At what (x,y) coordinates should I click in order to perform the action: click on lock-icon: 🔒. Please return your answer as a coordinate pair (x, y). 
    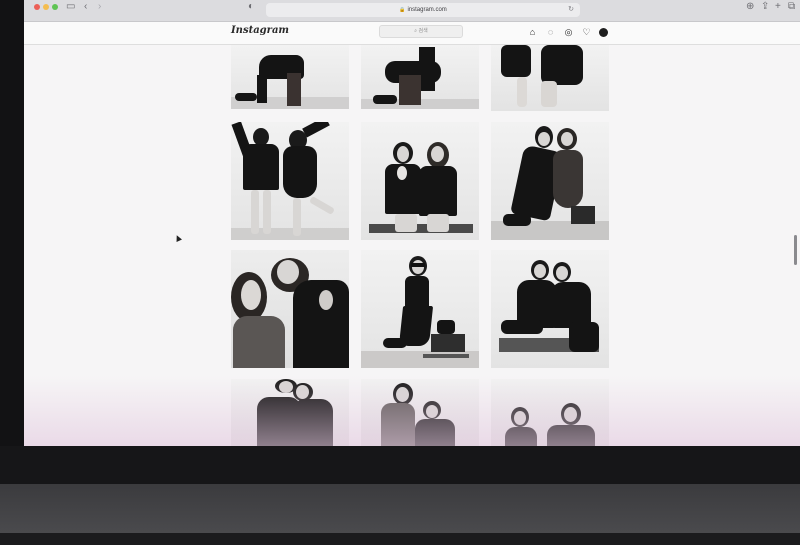
    Looking at the image, I should click on (402, 10).